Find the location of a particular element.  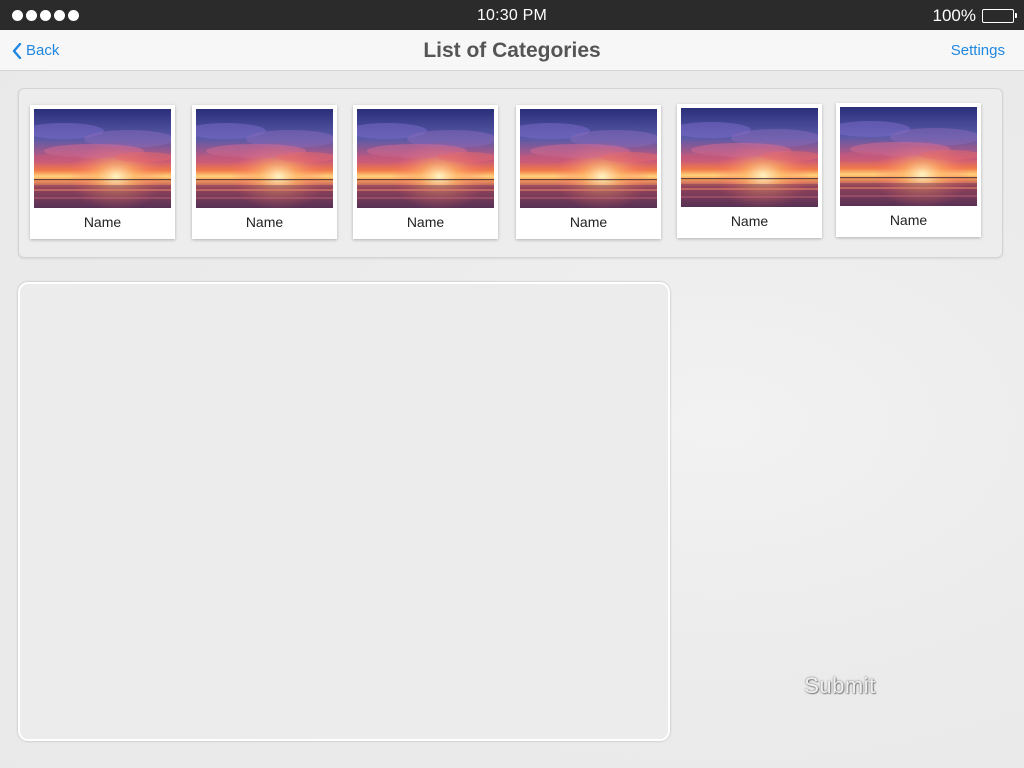

page-title: List of Categories is located at coordinates (512, 50).